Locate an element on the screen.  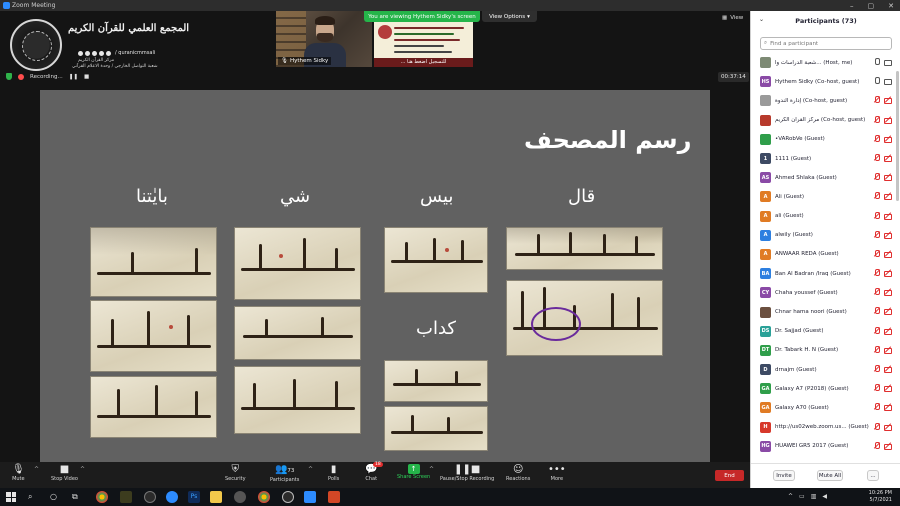
telegram-icon is located at coordinates (172, 497).